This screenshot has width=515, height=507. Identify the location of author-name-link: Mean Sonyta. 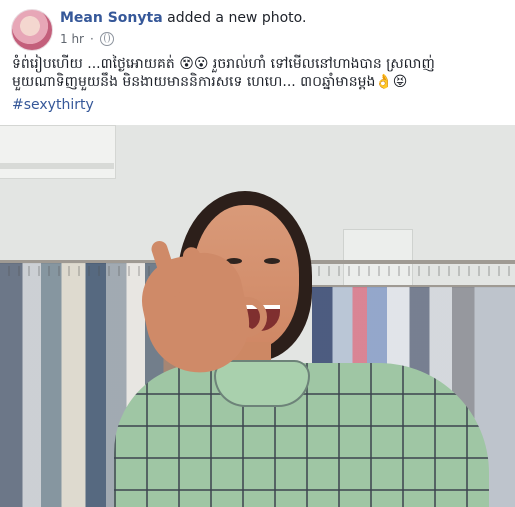
(111, 18).